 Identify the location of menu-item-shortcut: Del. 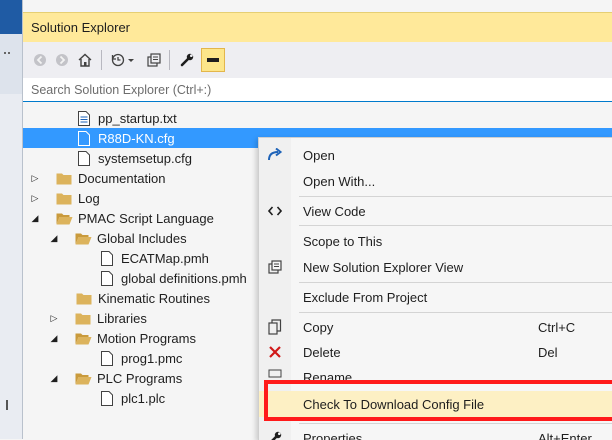
(548, 352).